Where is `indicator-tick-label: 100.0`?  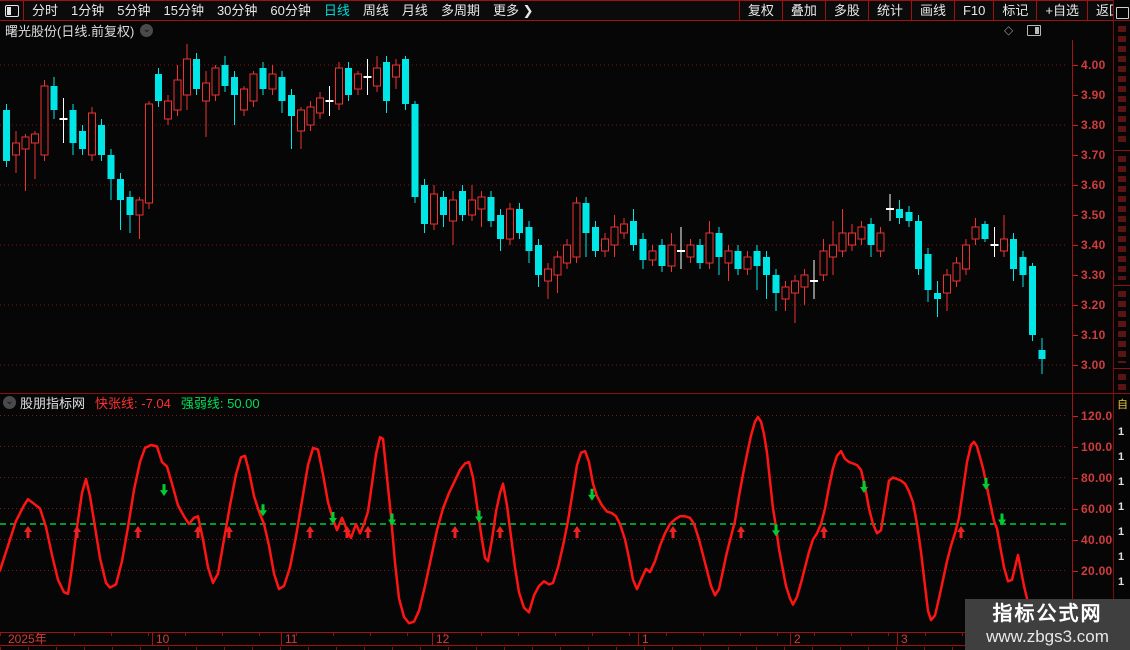 indicator-tick-label: 100.0 is located at coordinates (1097, 446).